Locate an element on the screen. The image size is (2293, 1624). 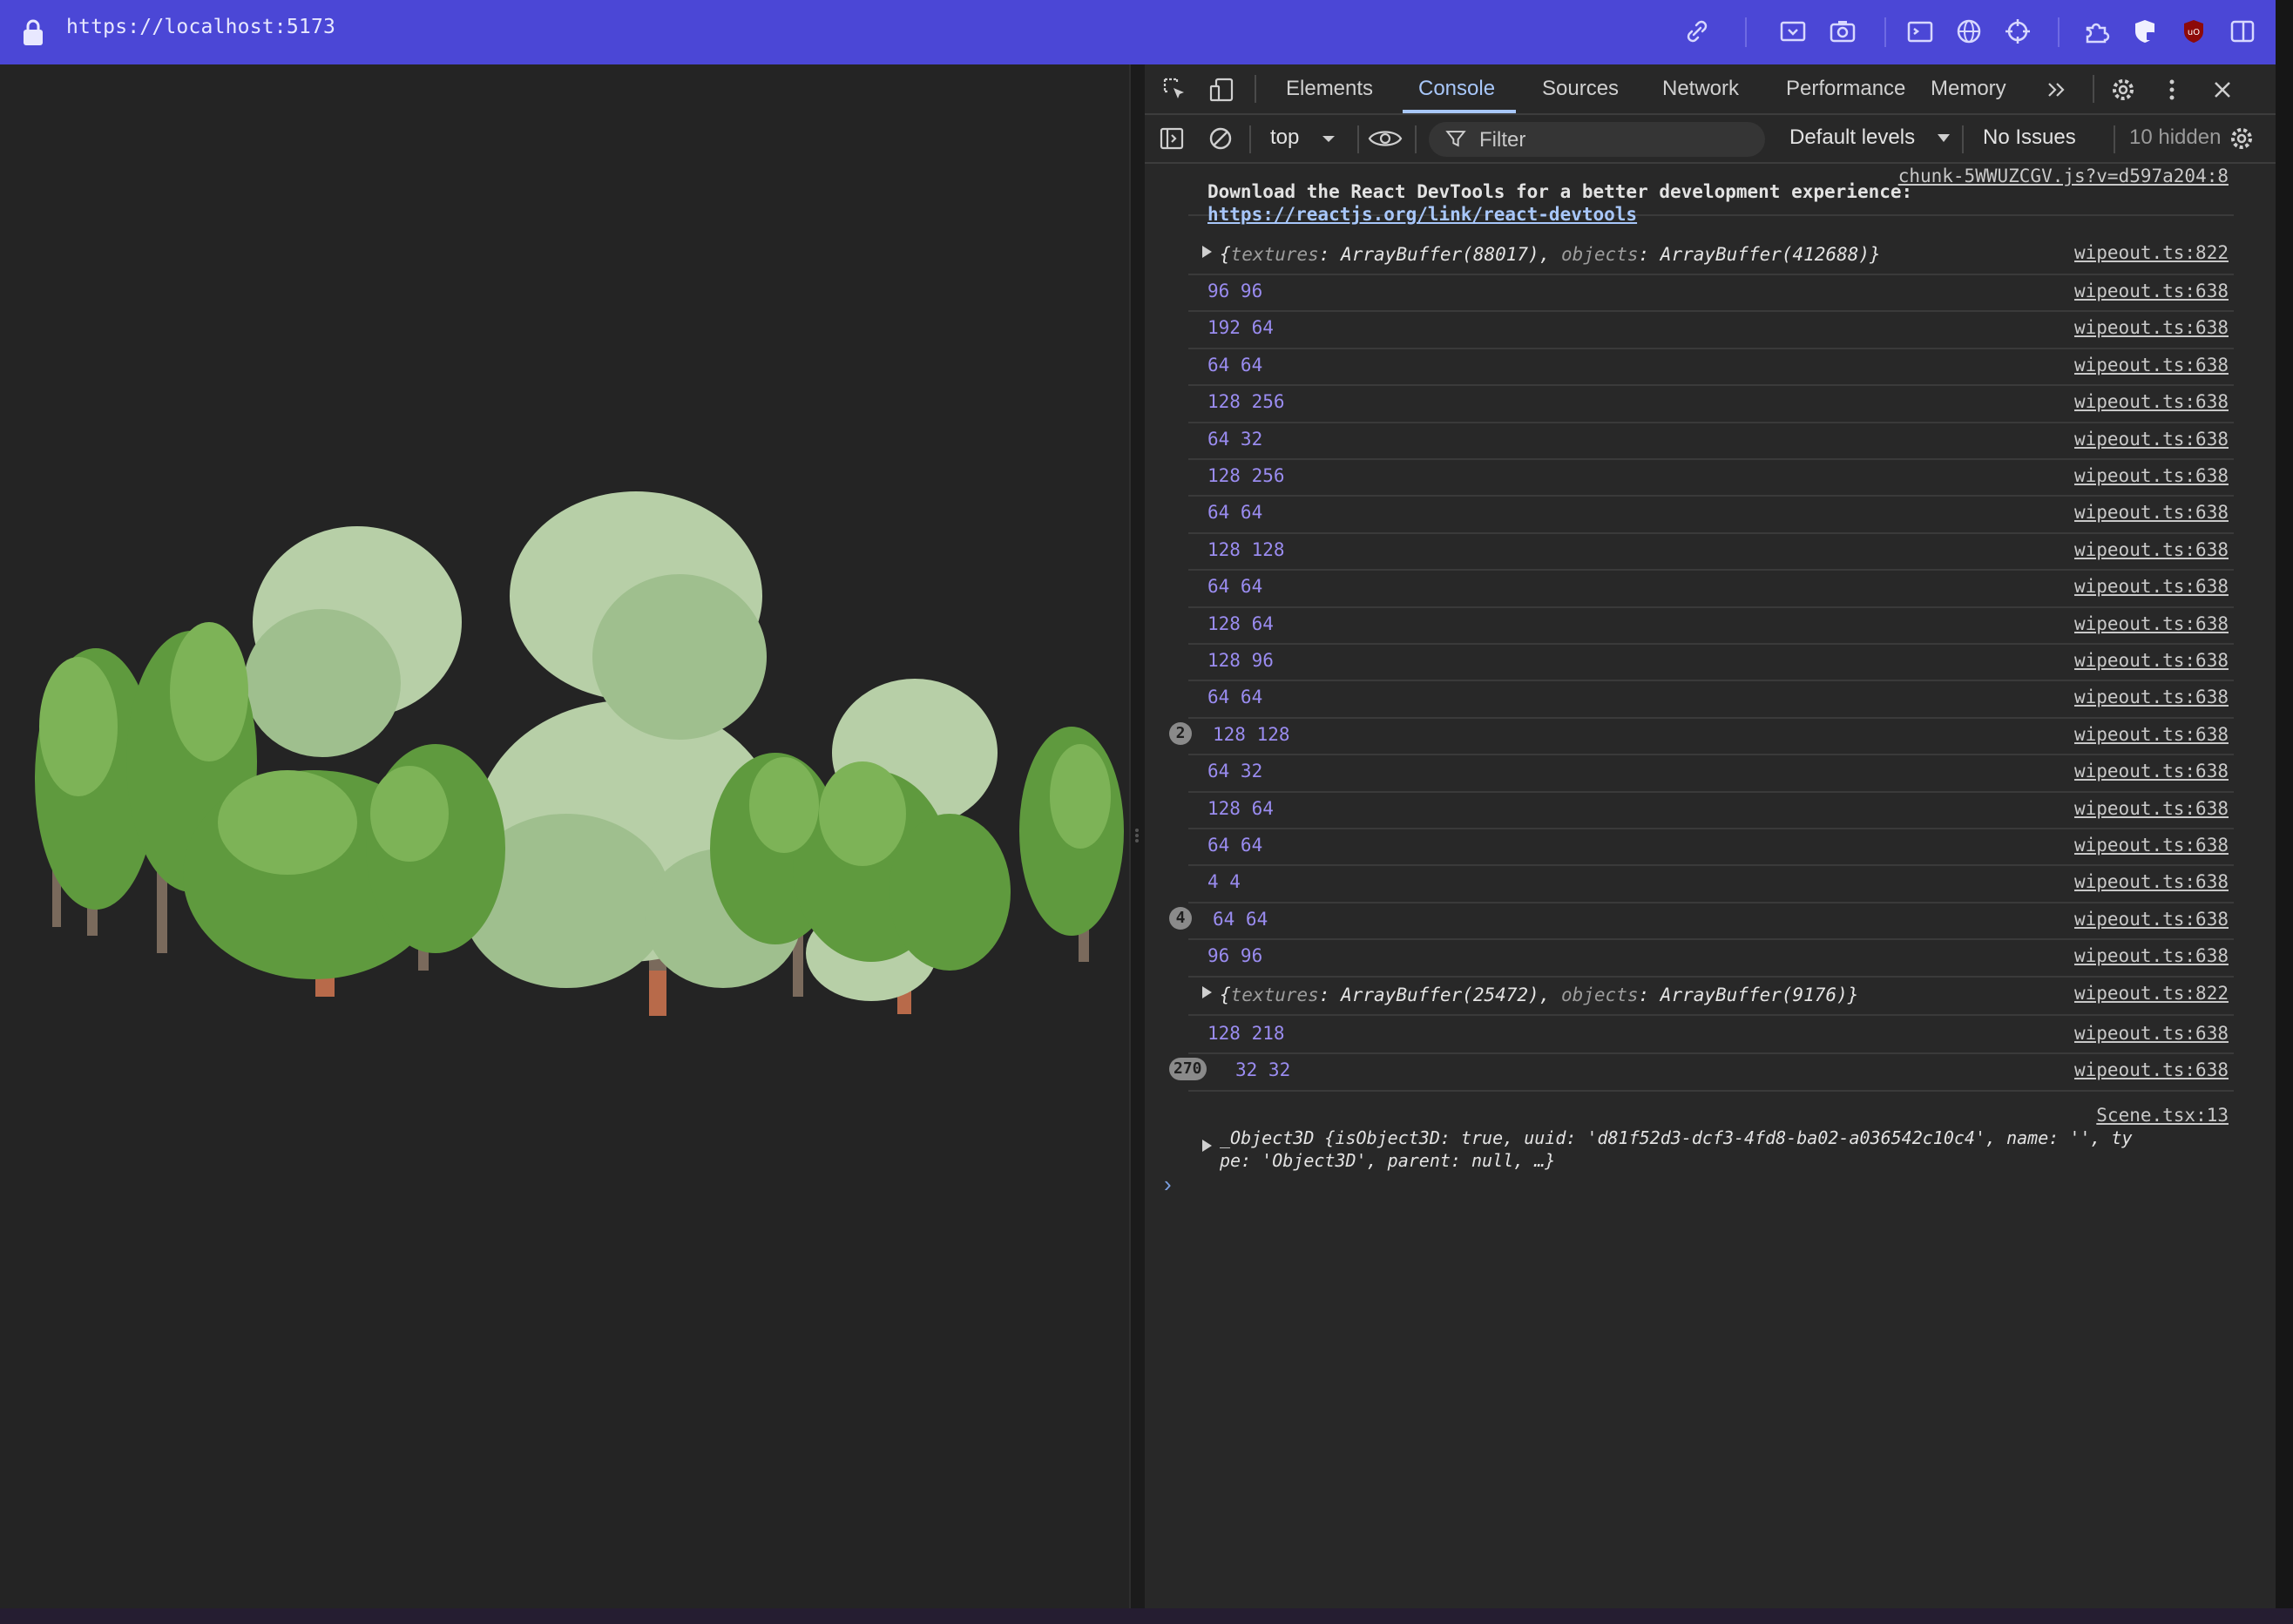
camera-icon is located at coordinates (1842, 31).